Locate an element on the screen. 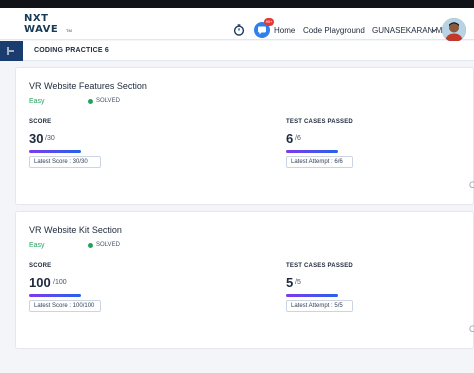 The width and height of the screenshot is (474, 373). avatar is located at coordinates (454, 30).